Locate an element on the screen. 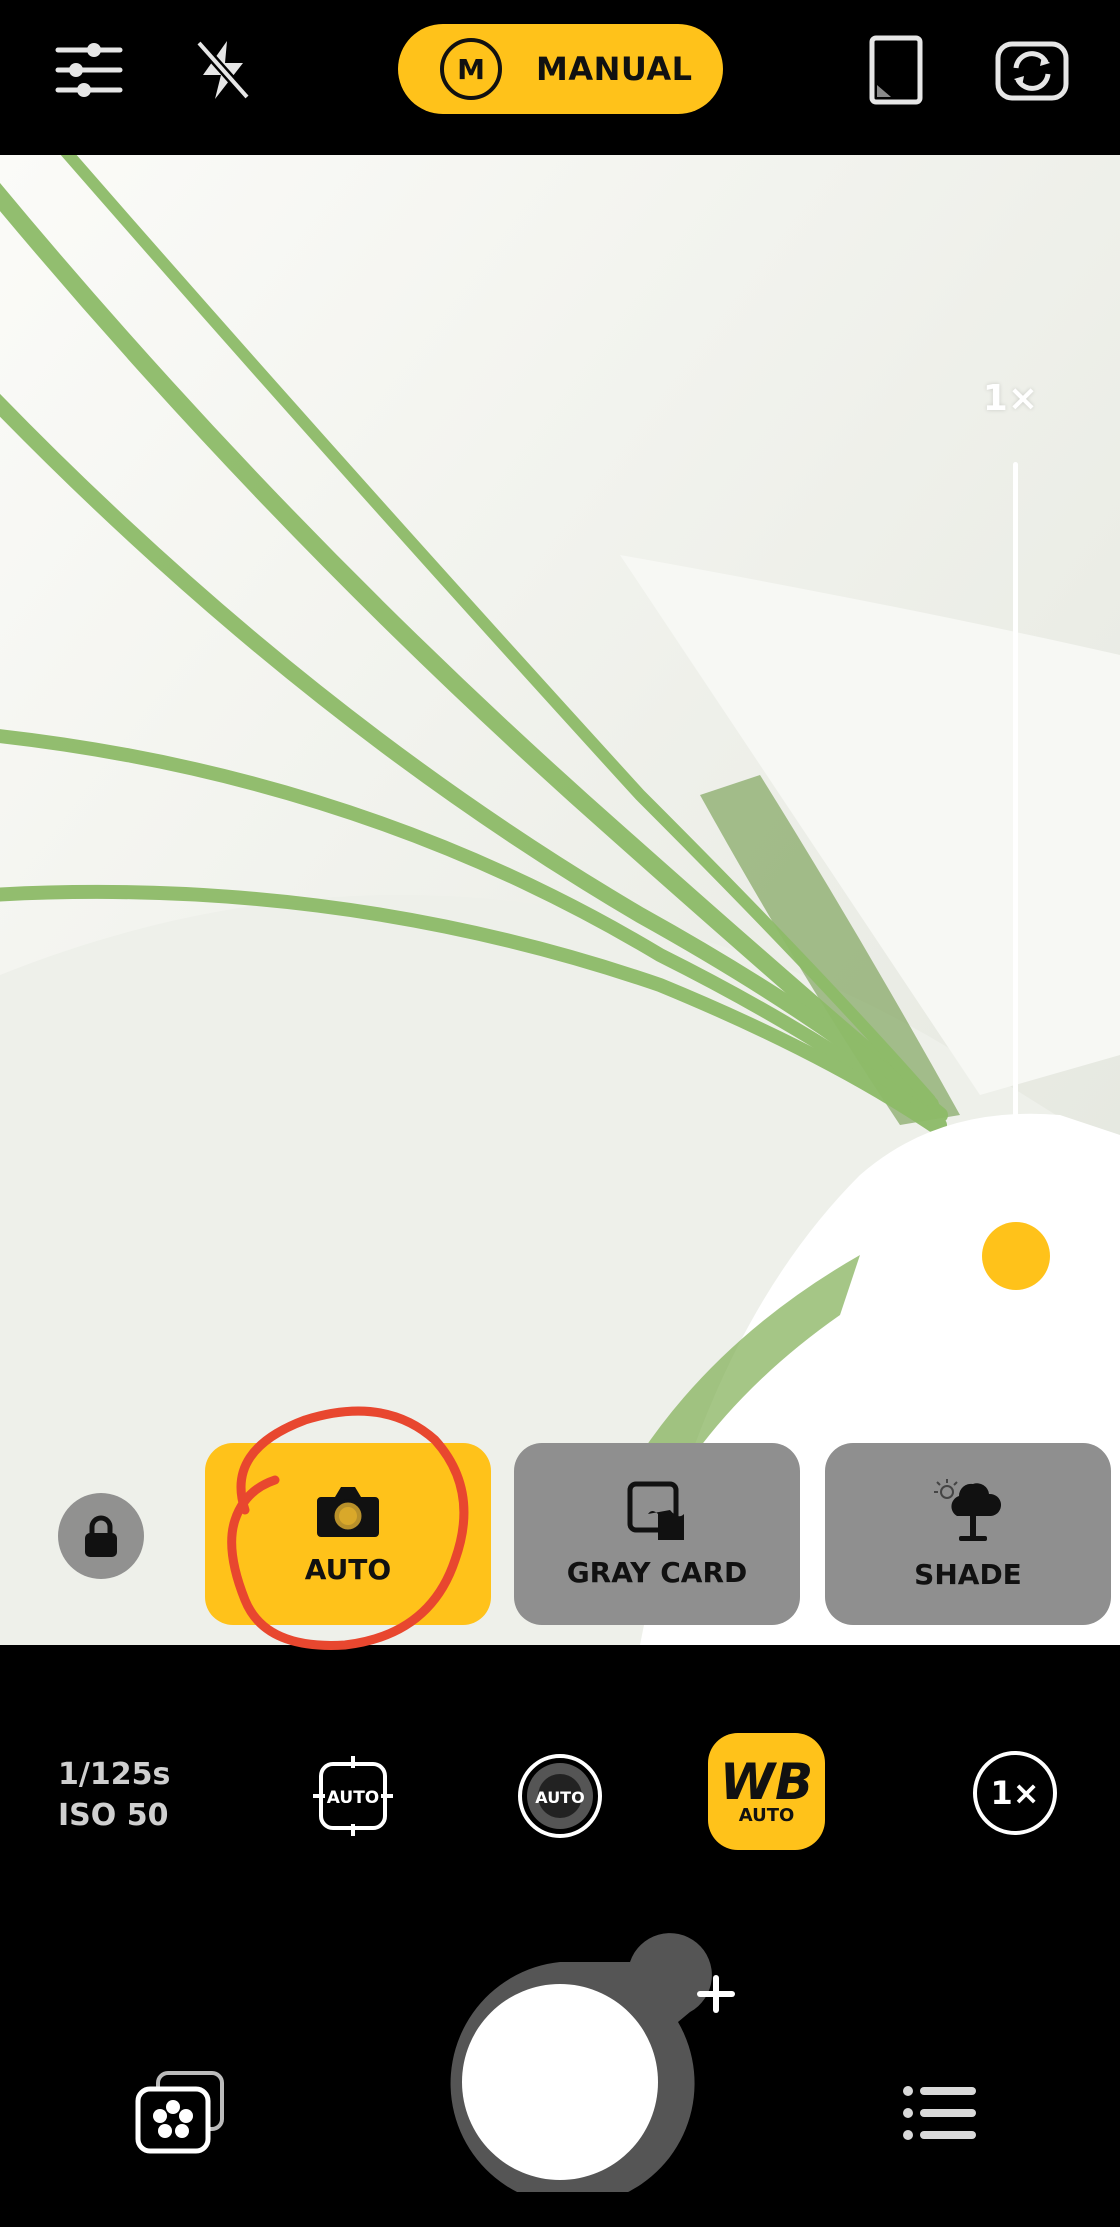  wb-preset-auto: AUTO is located at coordinates (348, 1534).